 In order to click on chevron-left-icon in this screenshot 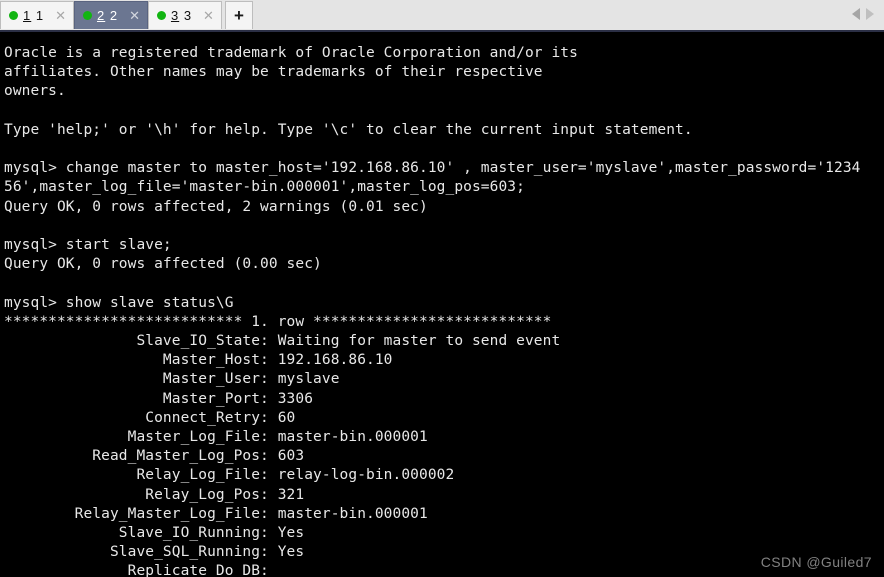, I will do `click(856, 14)`.